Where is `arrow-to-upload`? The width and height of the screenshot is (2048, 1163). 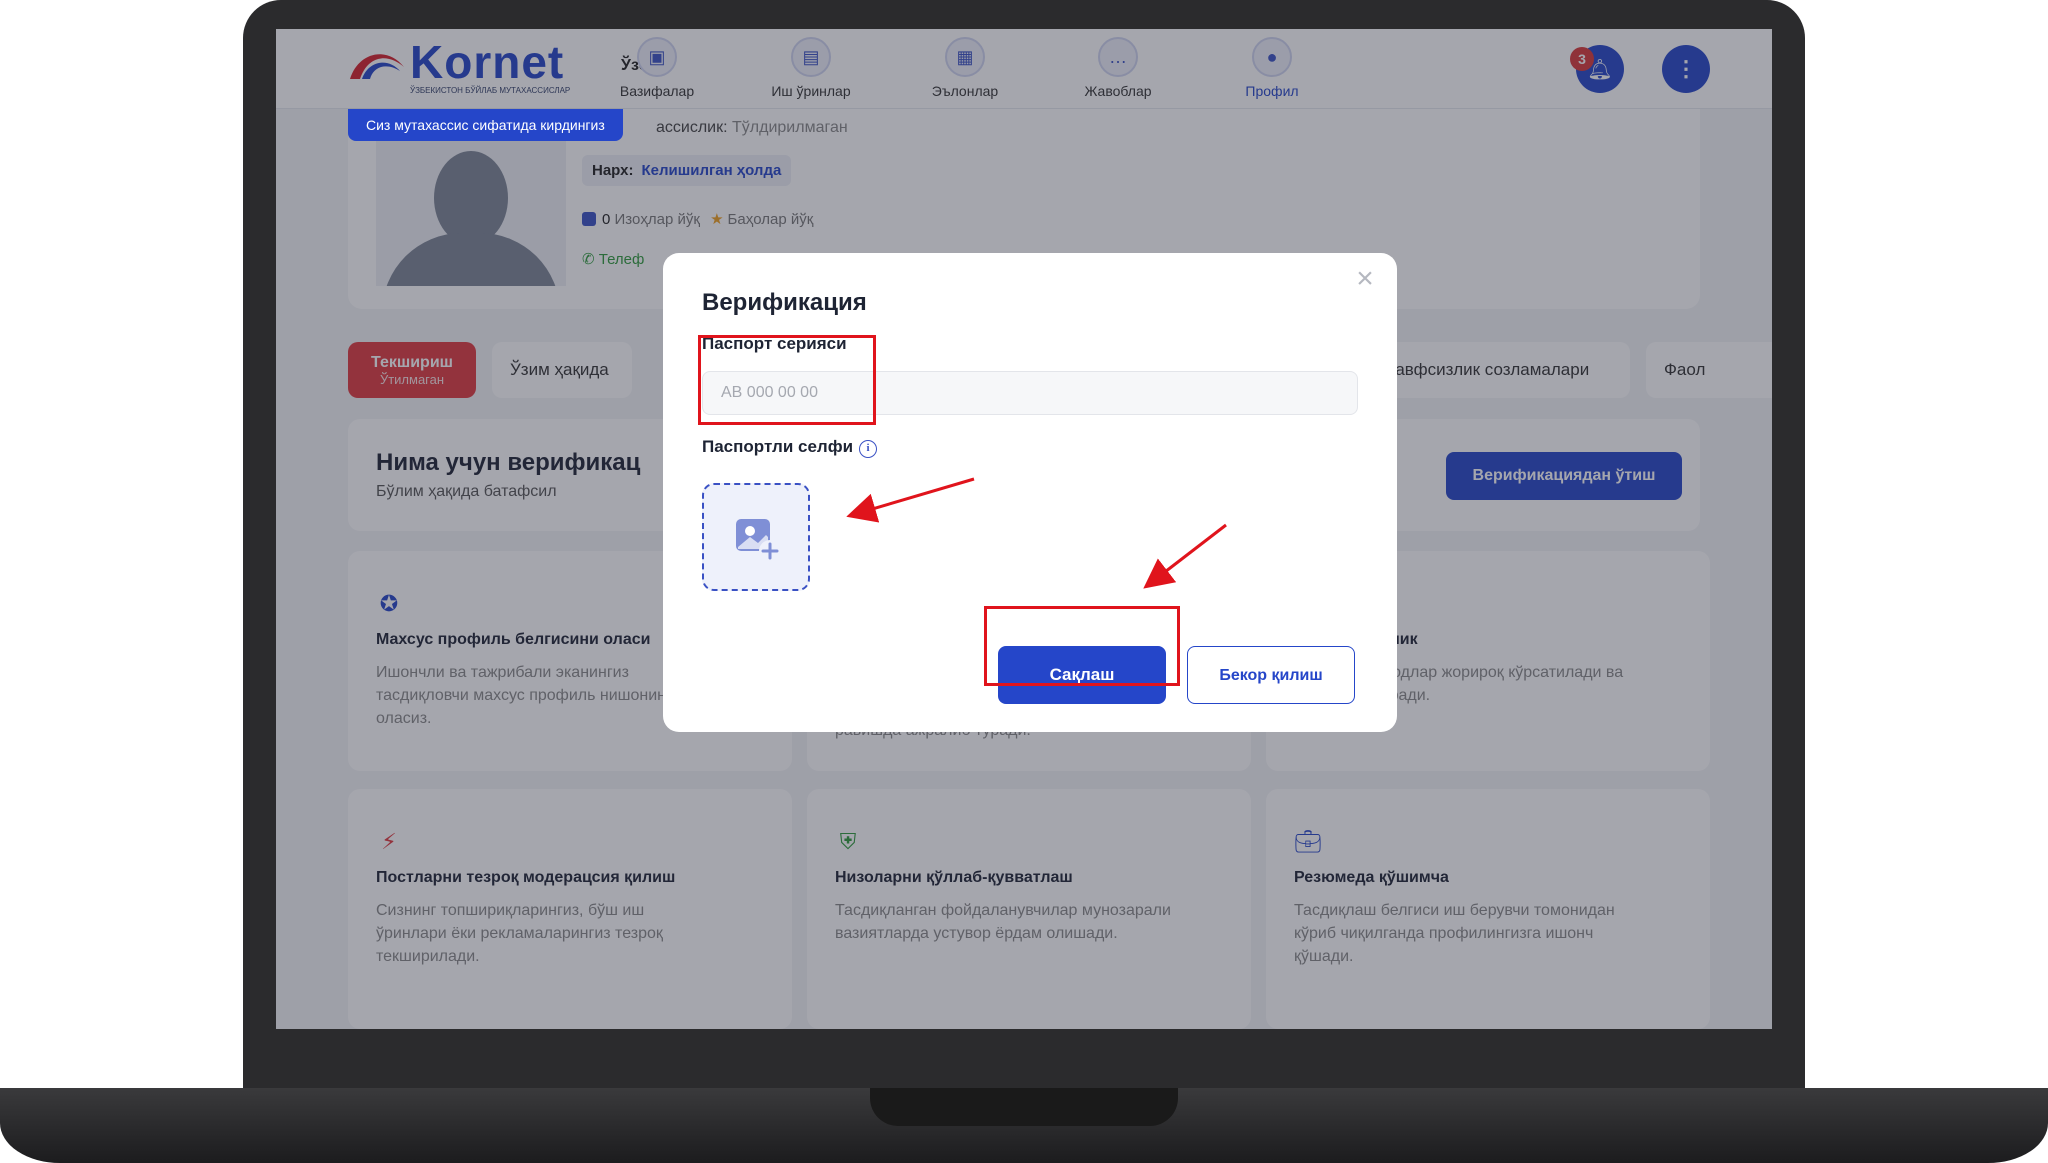 arrow-to-upload is located at coordinates (910, 500).